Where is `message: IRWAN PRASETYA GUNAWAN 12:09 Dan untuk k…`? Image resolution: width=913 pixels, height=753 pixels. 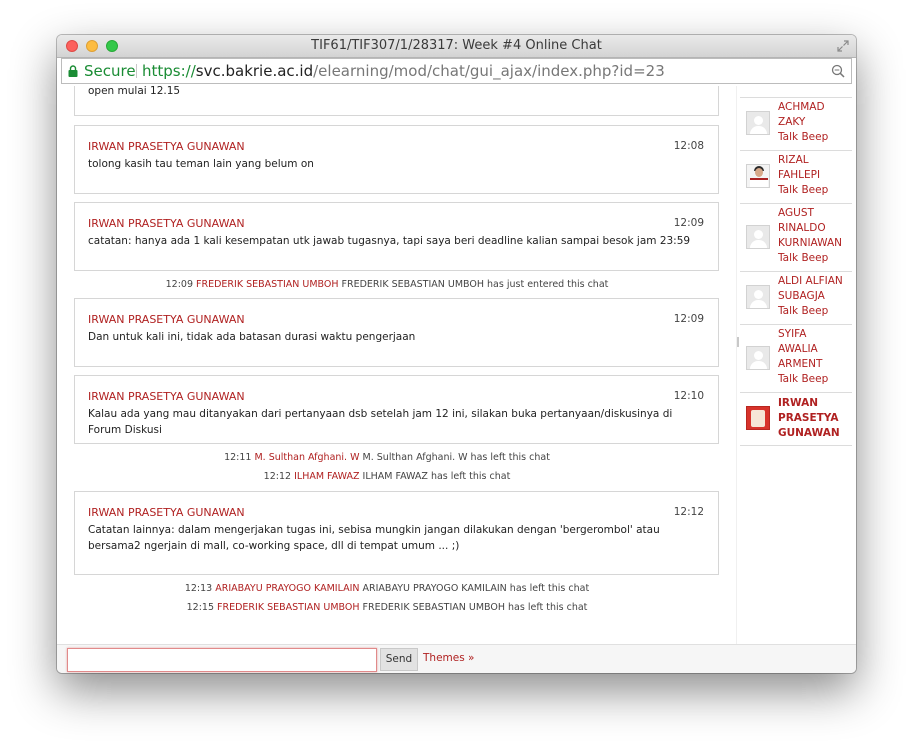 message: IRWAN PRASETYA GUNAWAN 12:09 Dan untuk k… is located at coordinates (396, 332).